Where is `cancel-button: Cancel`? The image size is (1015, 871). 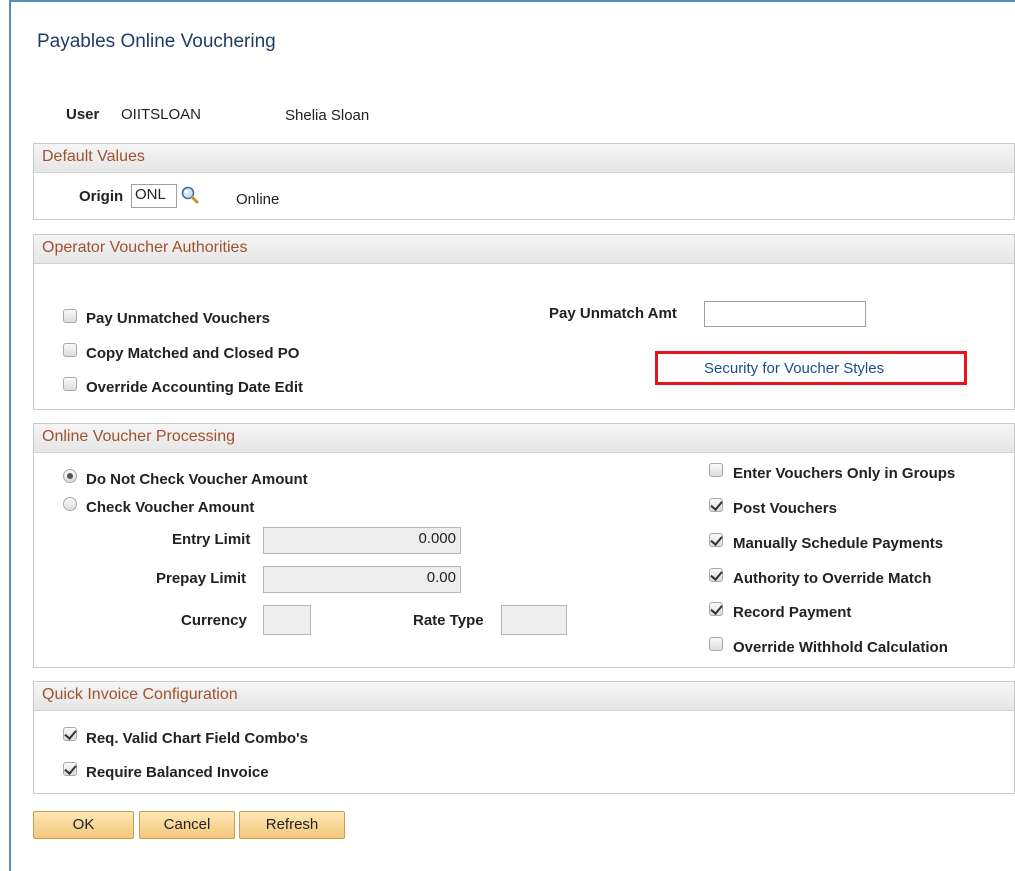 cancel-button: Cancel is located at coordinates (187, 825).